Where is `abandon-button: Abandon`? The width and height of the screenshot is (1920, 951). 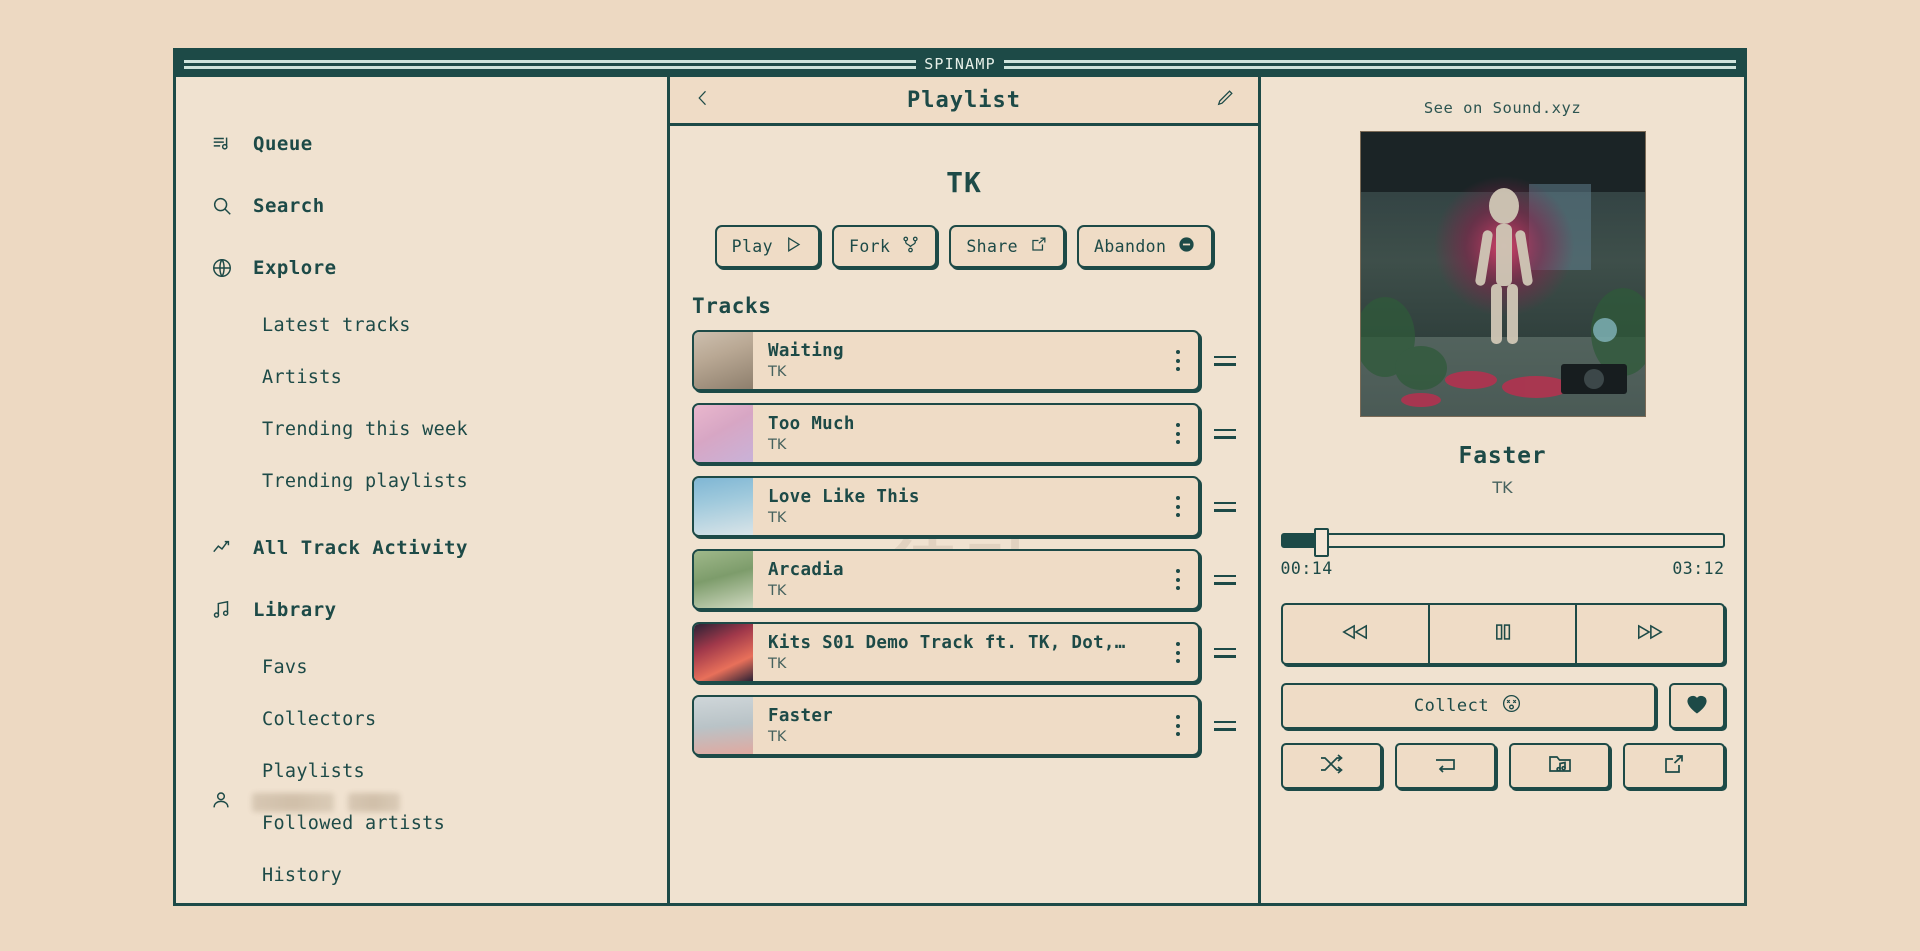
abandon-button: Abandon is located at coordinates (1145, 246).